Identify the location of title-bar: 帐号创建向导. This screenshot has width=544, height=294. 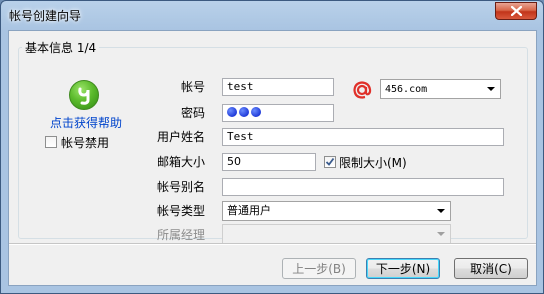
(272, 16).